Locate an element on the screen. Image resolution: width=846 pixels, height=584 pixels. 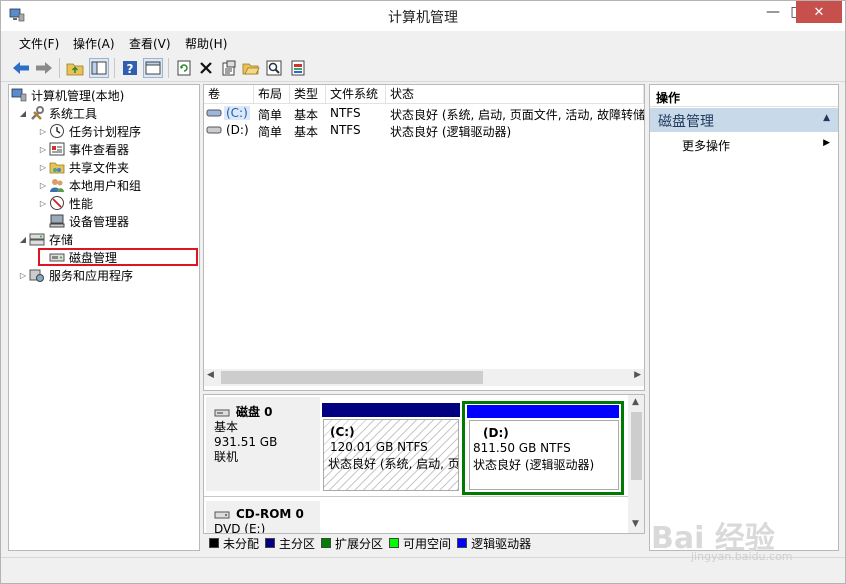
shared-folder-icon is located at coordinates (57, 167).